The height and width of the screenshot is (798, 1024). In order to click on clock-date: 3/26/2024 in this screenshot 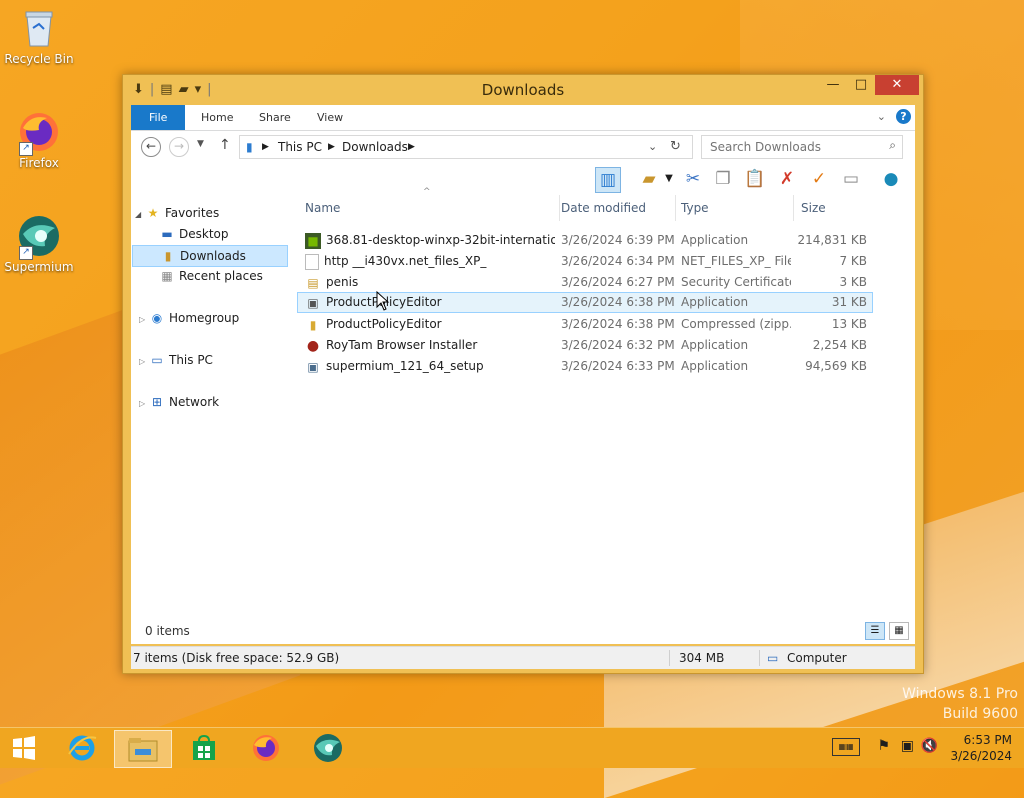, I will do `click(981, 756)`.